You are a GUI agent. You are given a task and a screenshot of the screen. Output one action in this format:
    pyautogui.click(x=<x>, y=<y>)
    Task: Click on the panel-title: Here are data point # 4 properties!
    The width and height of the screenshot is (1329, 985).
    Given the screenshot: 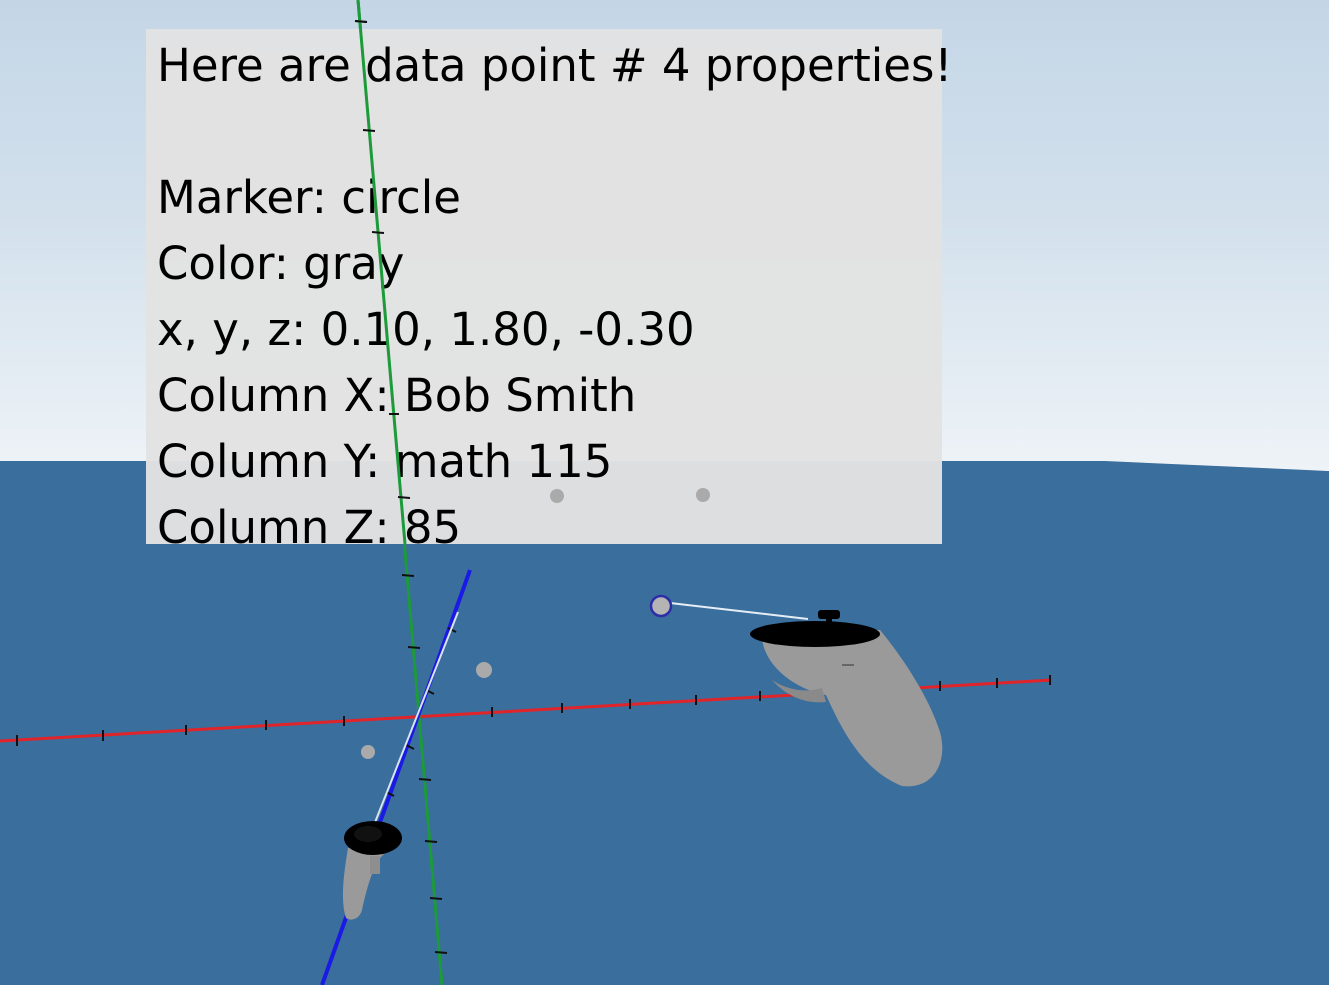 What is the action you would take?
    pyautogui.click(x=555, y=65)
    